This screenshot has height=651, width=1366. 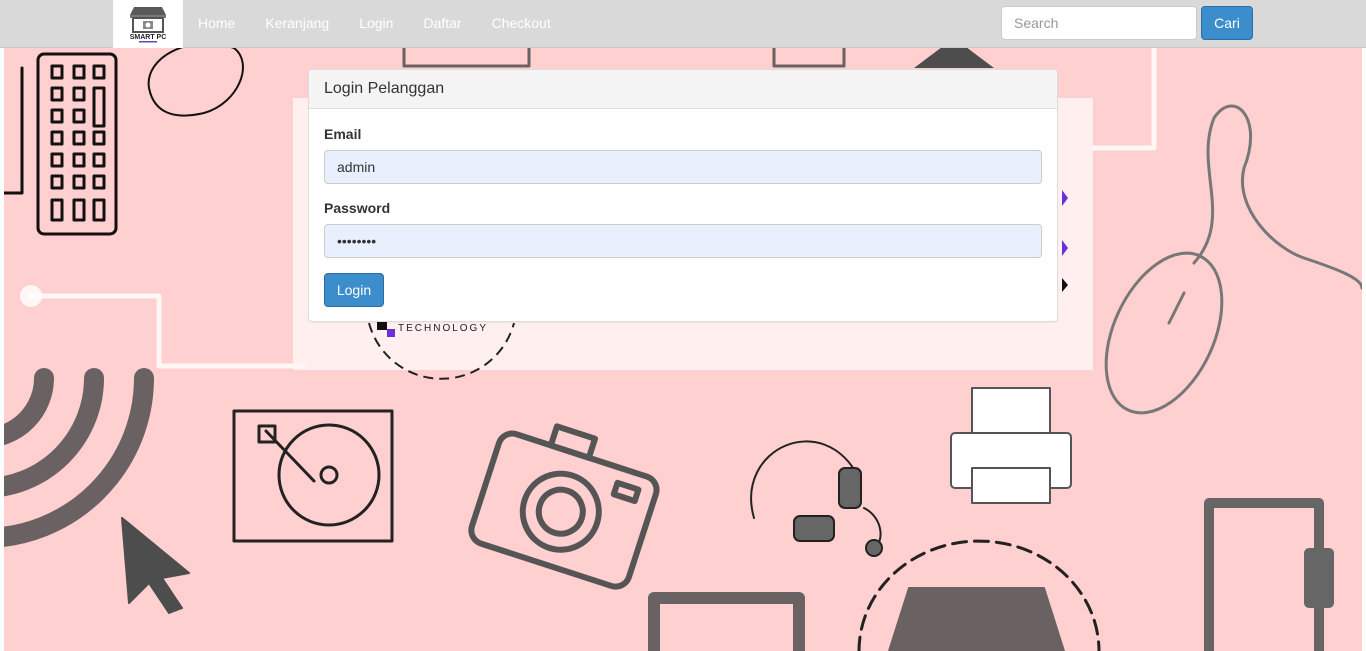 I want to click on mouse-doodle-icon, so click(x=1233, y=259).